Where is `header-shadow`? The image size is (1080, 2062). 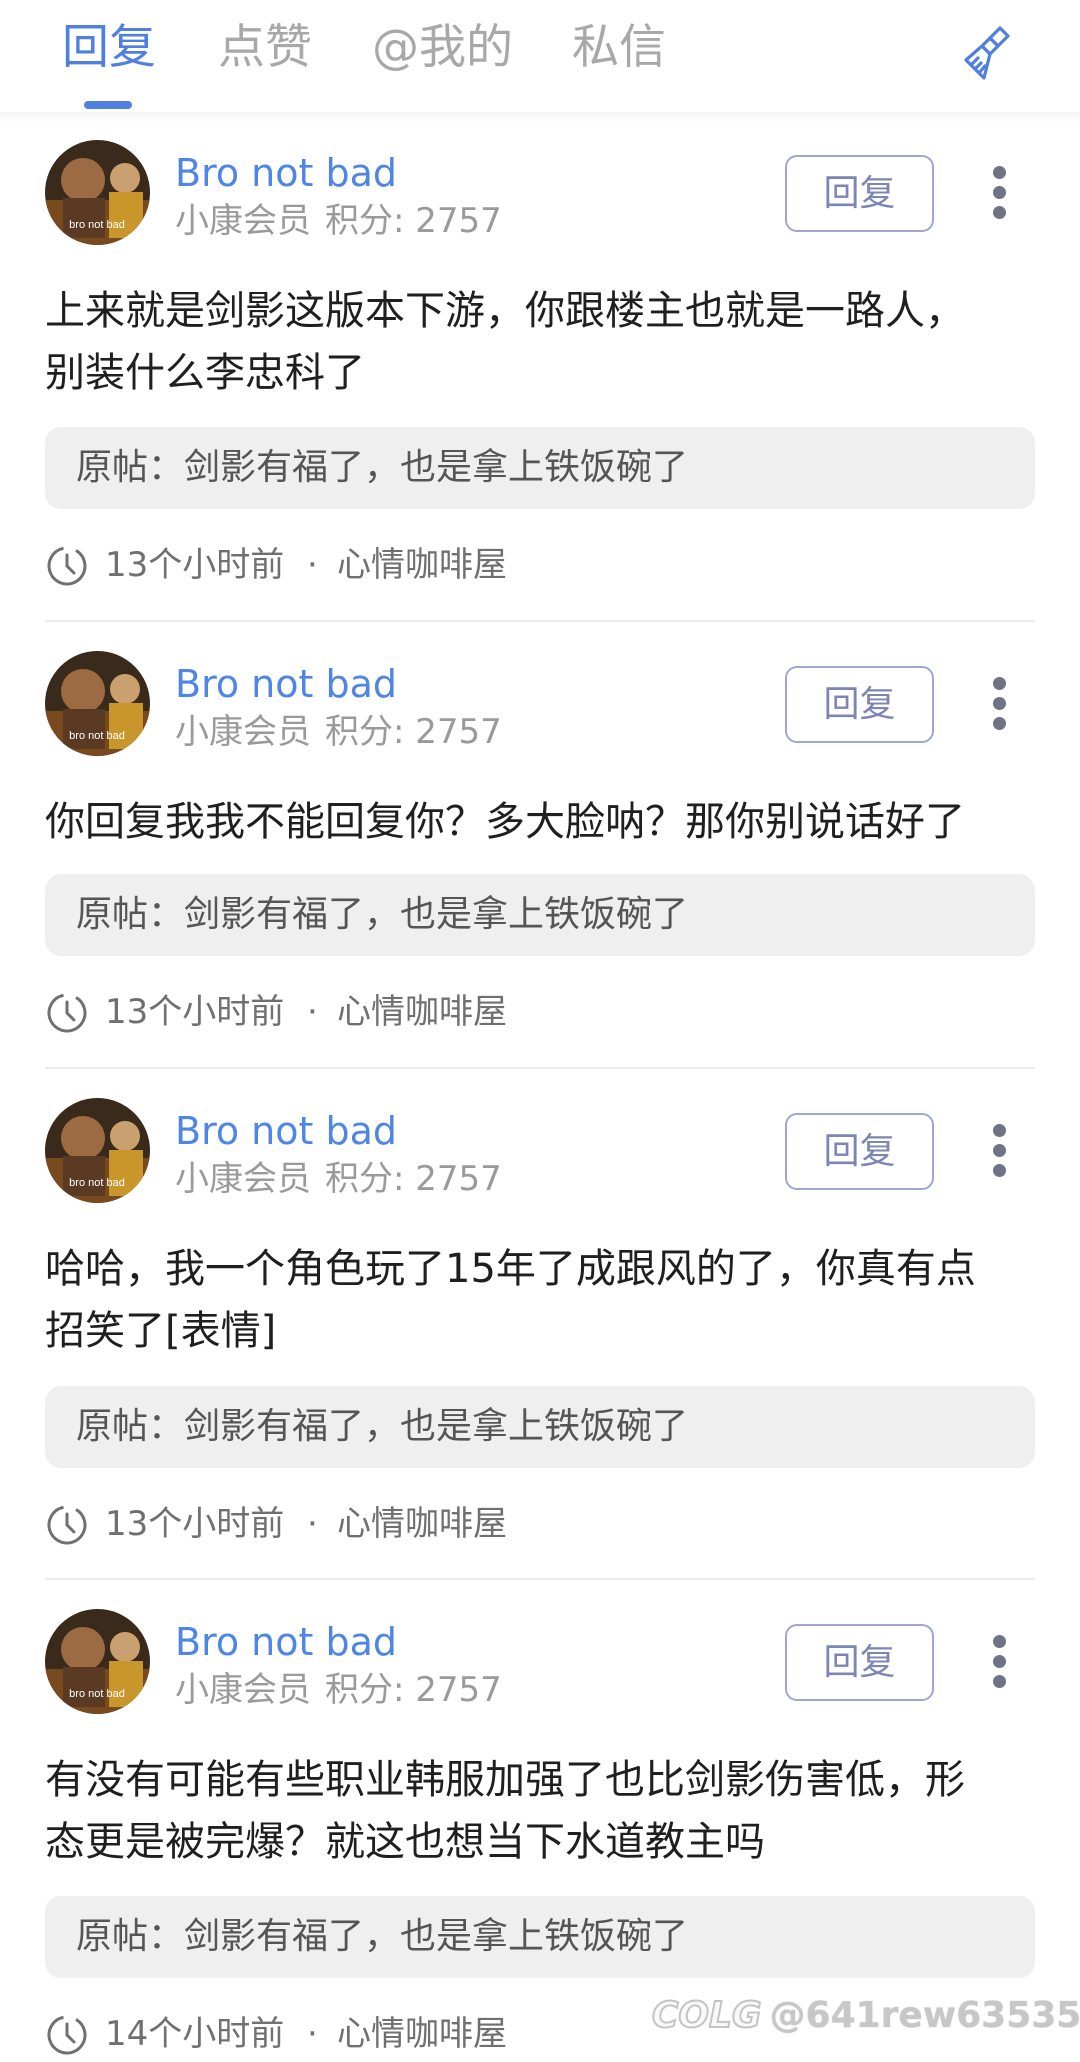 header-shadow is located at coordinates (540, 117).